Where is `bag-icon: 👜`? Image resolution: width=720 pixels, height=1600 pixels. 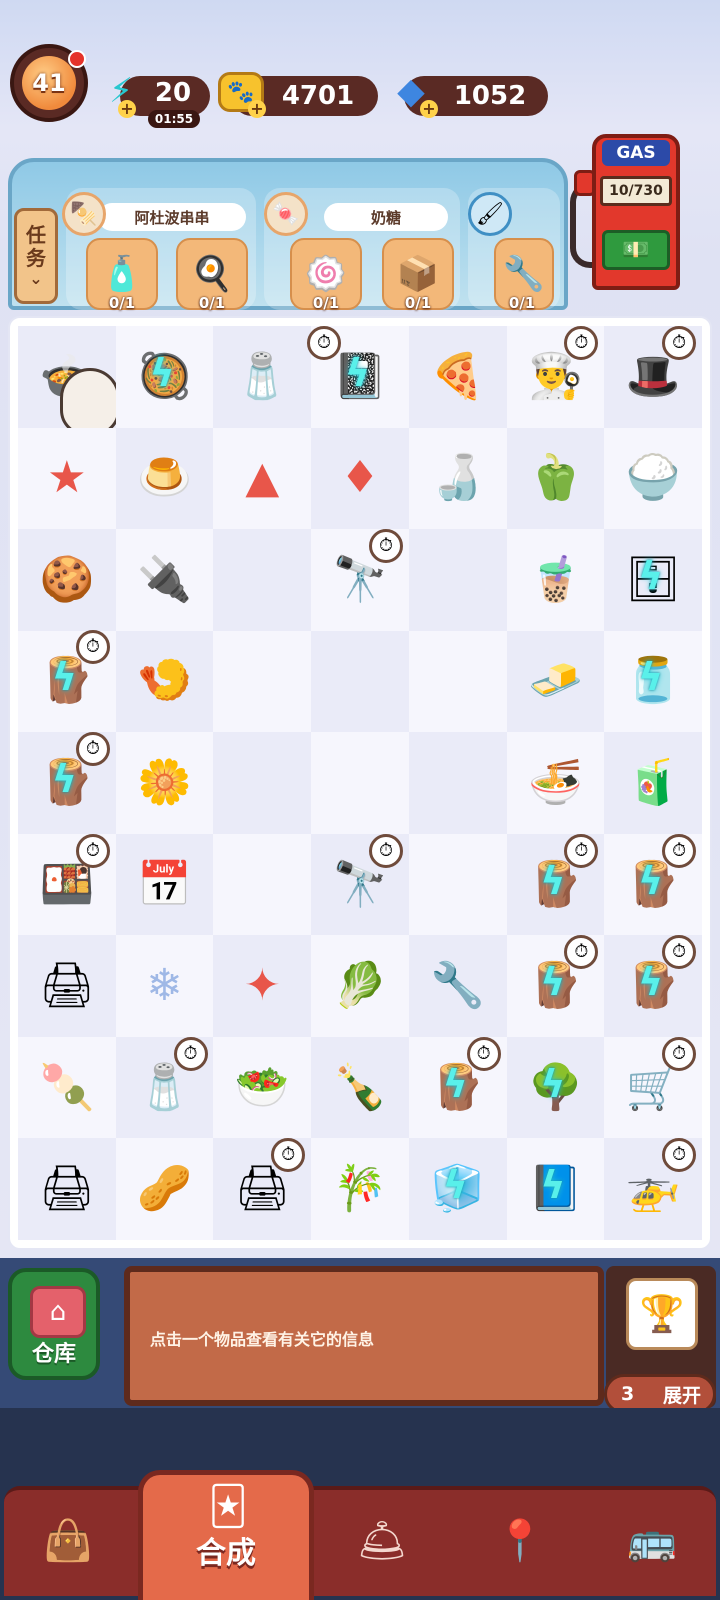 bag-icon: 👜 is located at coordinates (68, 1540).